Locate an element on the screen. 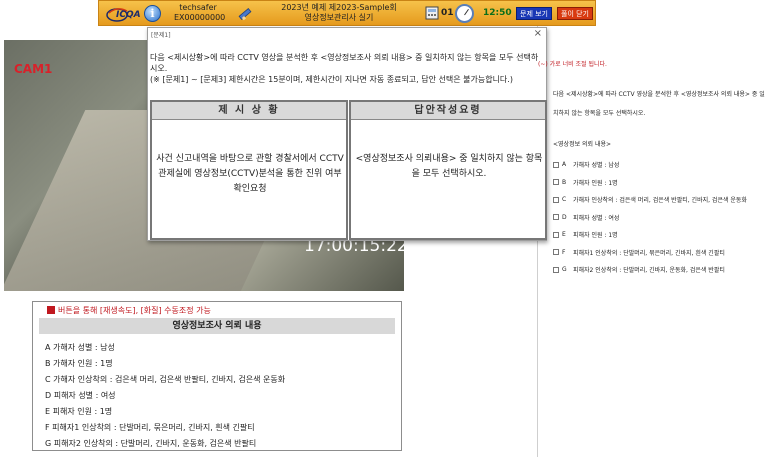 This screenshot has height=457, width=773. option-d: D 피해자 성별 : 여성 is located at coordinates (650, 218).